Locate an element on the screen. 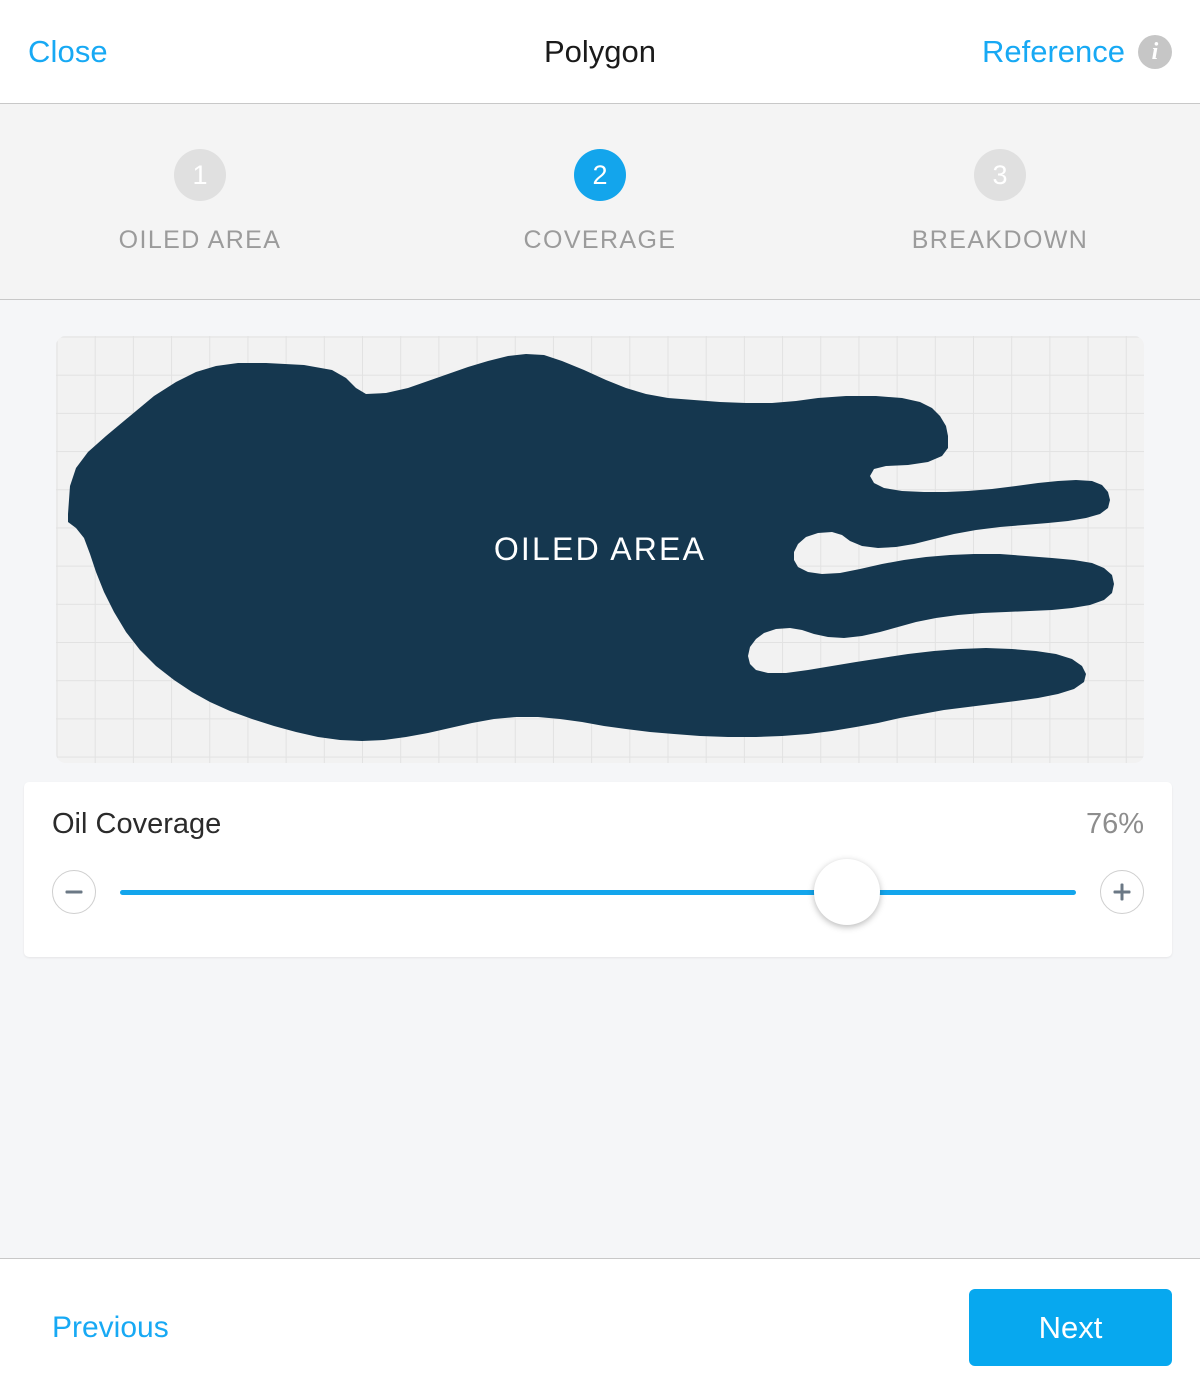 The image size is (1200, 1396). previous-button: Previous is located at coordinates (110, 1328).